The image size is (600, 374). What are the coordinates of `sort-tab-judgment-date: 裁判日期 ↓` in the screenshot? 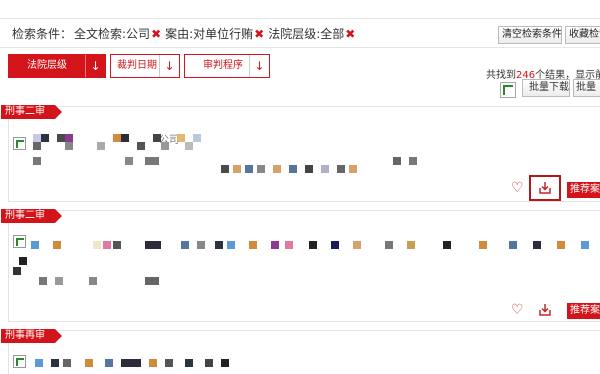 It's located at (145, 66).